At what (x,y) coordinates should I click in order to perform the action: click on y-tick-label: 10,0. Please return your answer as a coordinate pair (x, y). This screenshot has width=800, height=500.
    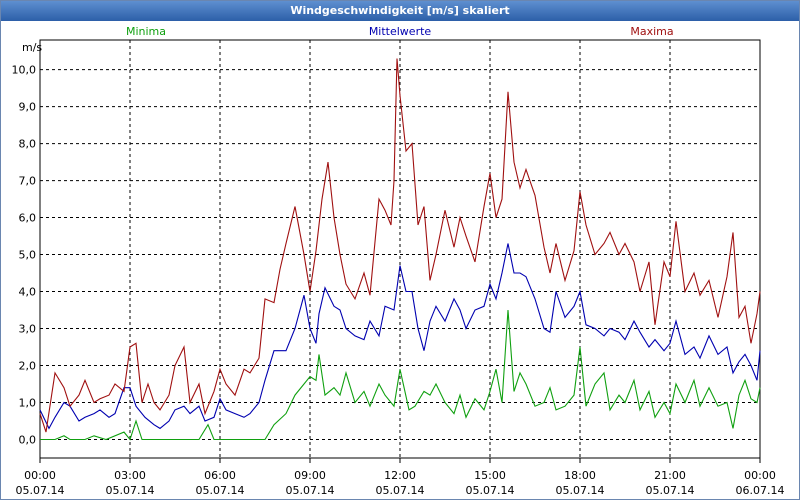
    Looking at the image, I should click on (24, 70).